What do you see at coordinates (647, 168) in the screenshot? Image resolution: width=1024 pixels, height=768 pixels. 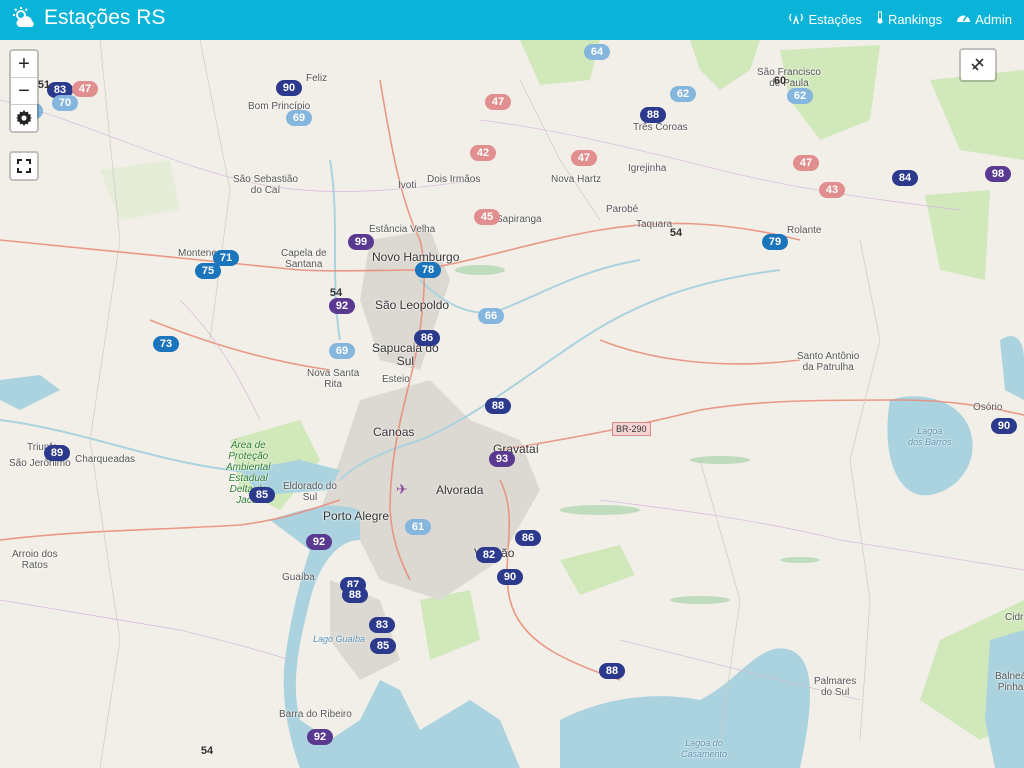 I see `place-igrejinha: Igrejinha` at bounding box center [647, 168].